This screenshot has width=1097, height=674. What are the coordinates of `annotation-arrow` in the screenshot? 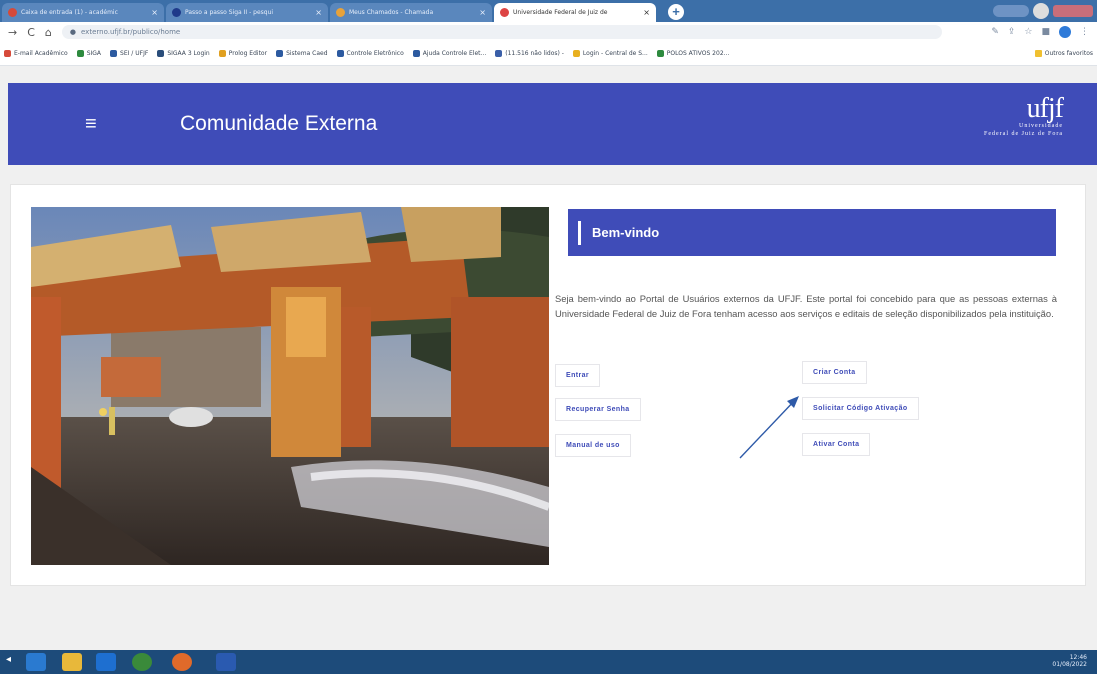 It's located at (769, 427).